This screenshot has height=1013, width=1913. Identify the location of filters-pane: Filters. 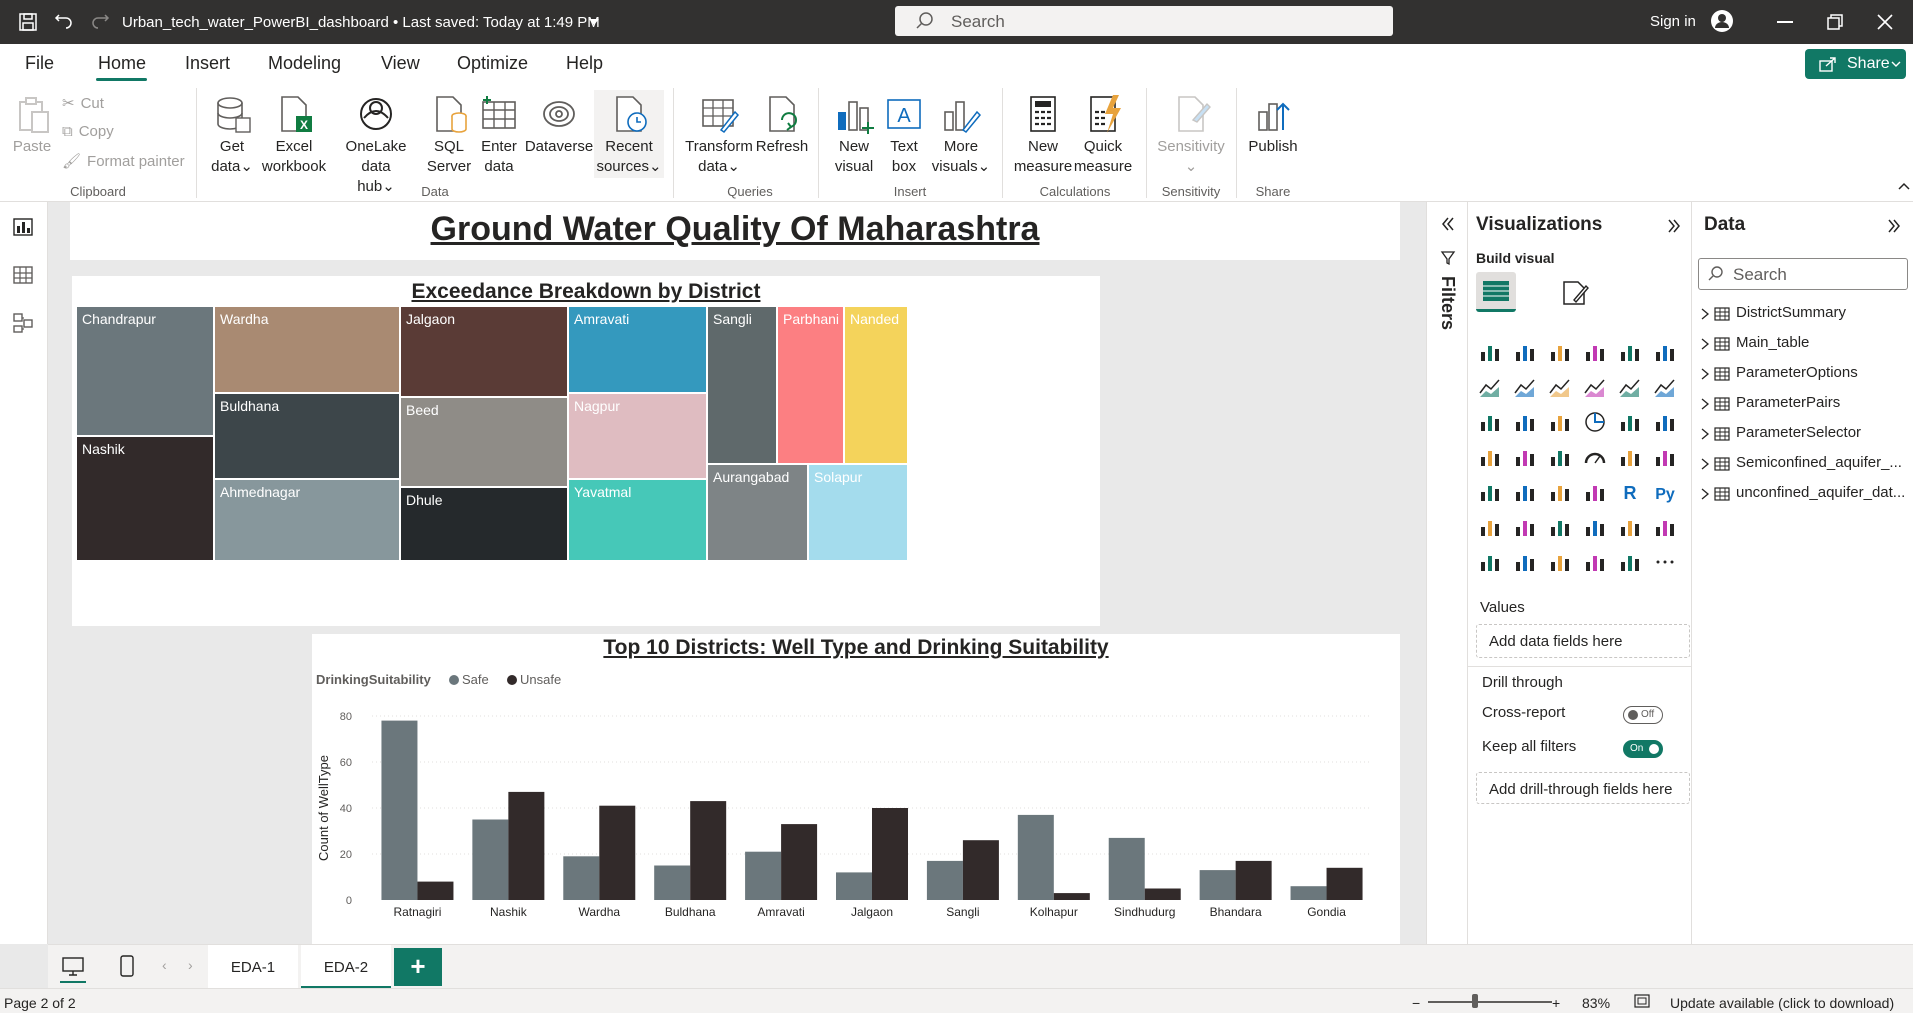
(1447, 573).